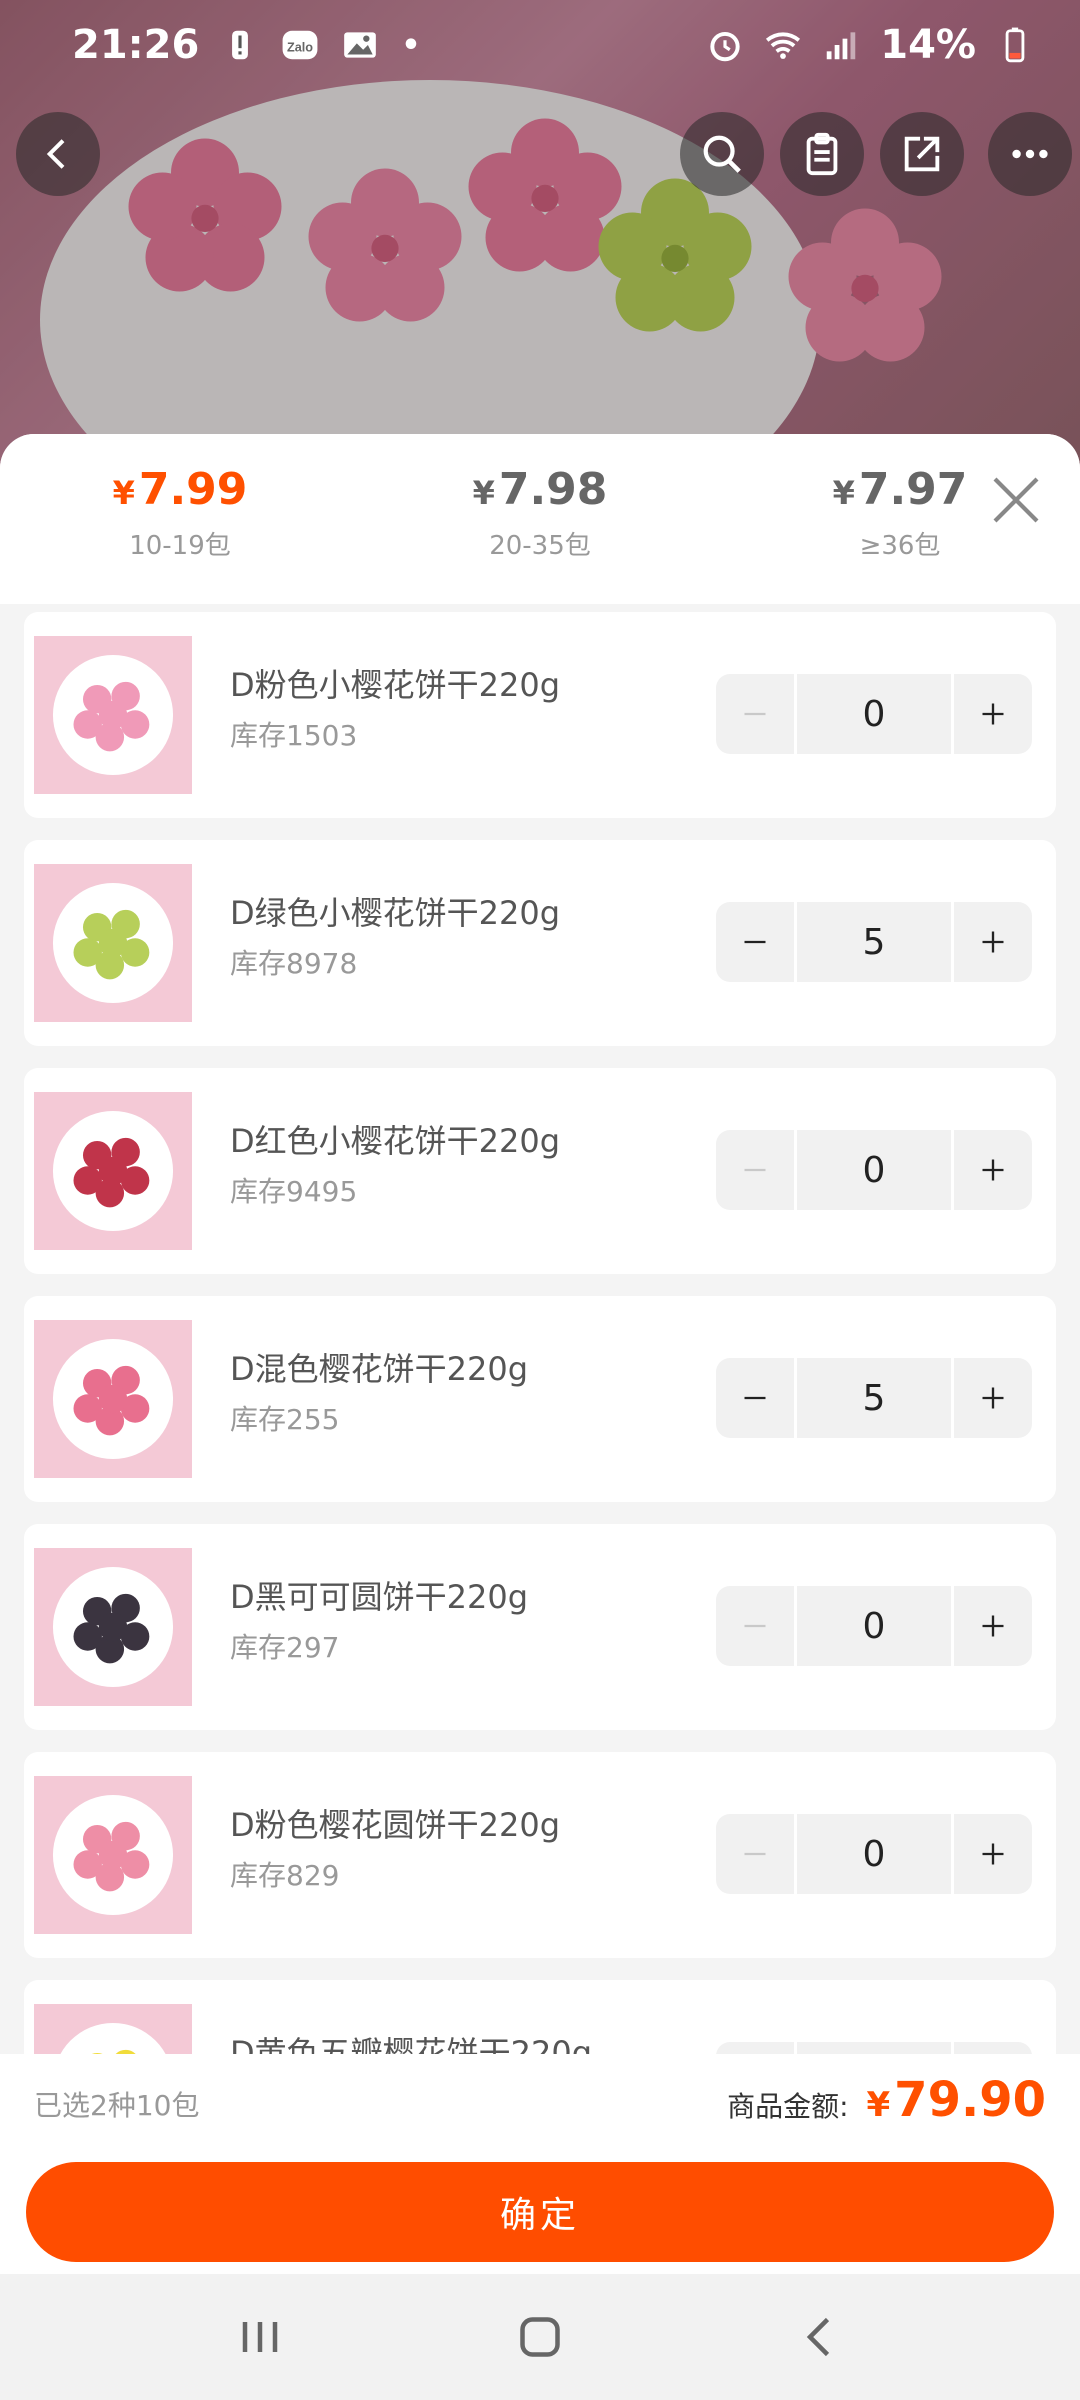 This screenshot has width=1080, height=2400. Describe the element at coordinates (180, 546) in the screenshot. I see `tier-range: 10-19包` at that location.